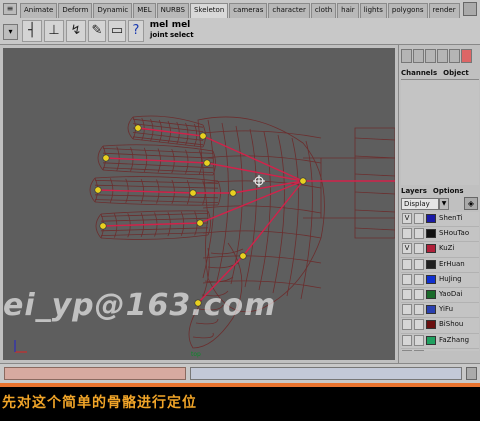  What do you see at coordinates (420, 204) in the screenshot?
I see `layer-display-dropdown: Display` at bounding box center [420, 204].